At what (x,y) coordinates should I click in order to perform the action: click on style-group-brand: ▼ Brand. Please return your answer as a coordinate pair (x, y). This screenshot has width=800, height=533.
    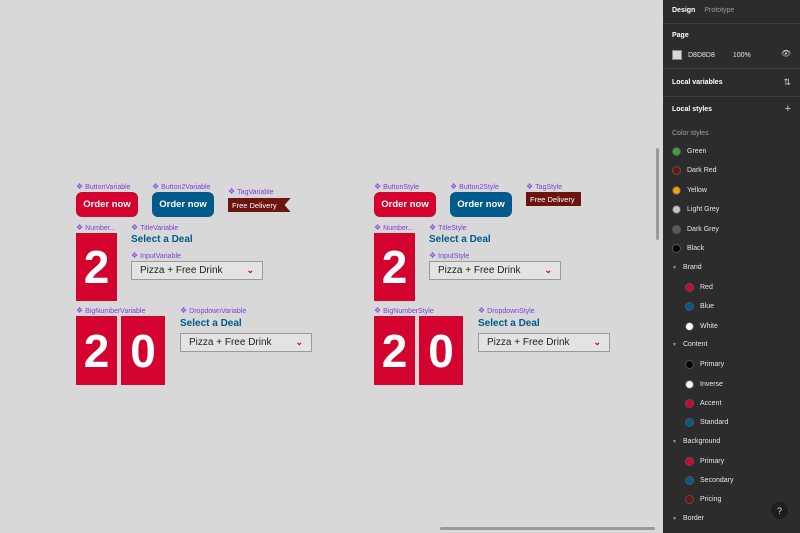
    Looking at the image, I should click on (687, 267).